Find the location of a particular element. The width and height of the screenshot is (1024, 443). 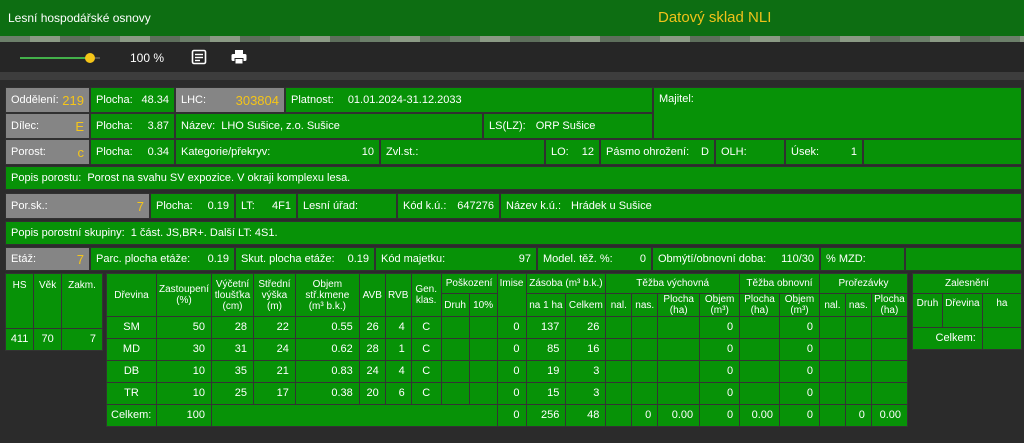

plocha-dilec-cell: Plocha: 3.87 is located at coordinates (132, 126).